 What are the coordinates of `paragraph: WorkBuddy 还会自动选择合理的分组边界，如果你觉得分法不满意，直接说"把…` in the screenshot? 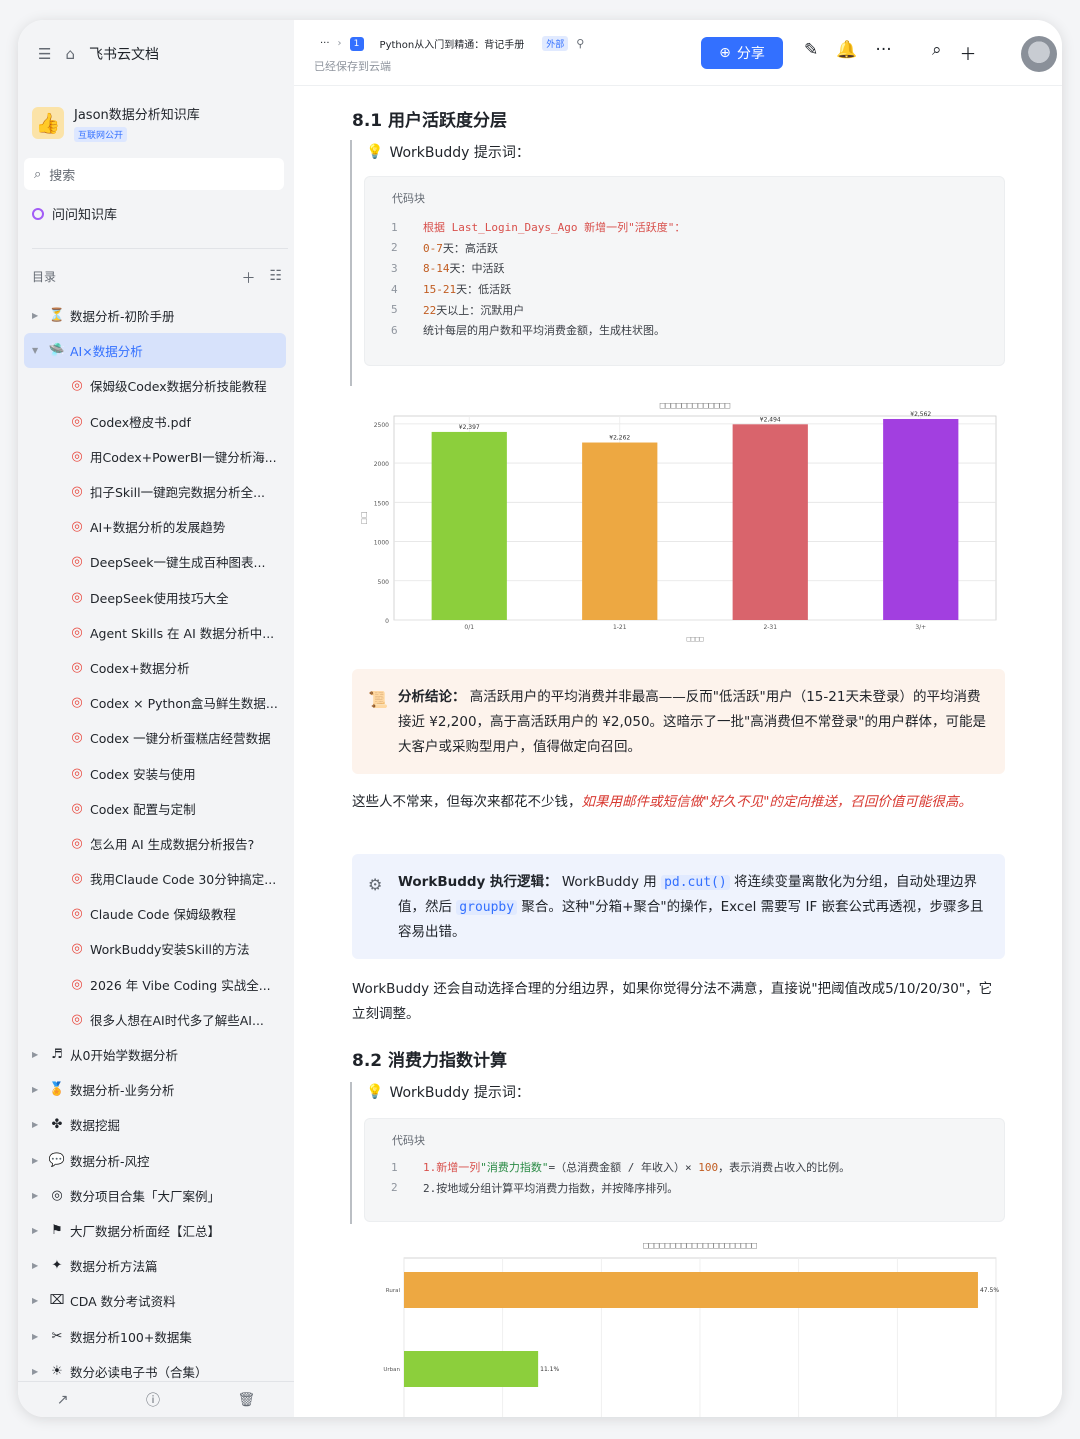 It's located at (672, 1001).